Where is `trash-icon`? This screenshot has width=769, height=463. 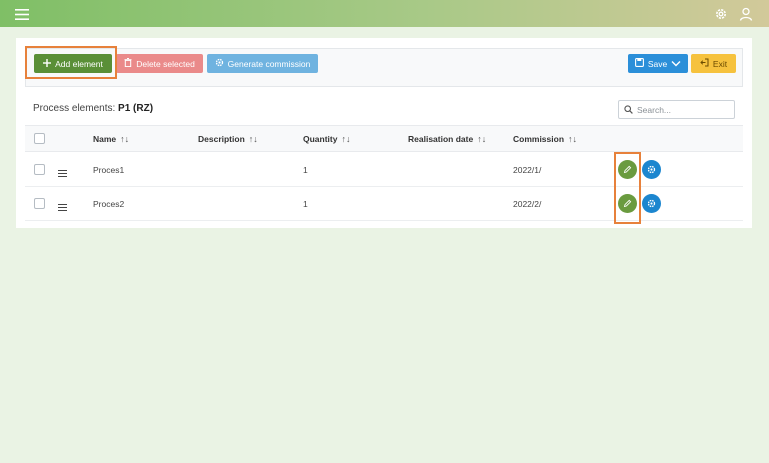
trash-icon is located at coordinates (128, 63).